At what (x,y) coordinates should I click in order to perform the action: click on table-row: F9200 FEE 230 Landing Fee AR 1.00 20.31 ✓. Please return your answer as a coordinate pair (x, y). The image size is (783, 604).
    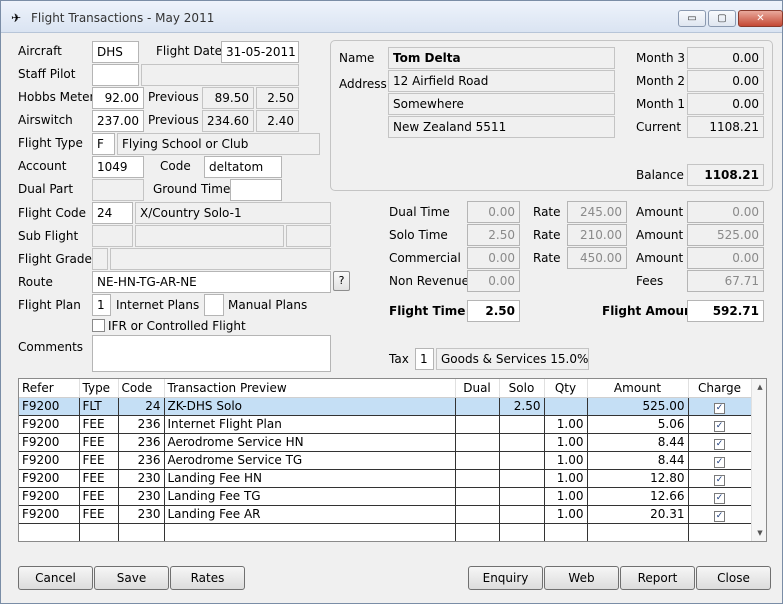
    Looking at the image, I should click on (385, 514).